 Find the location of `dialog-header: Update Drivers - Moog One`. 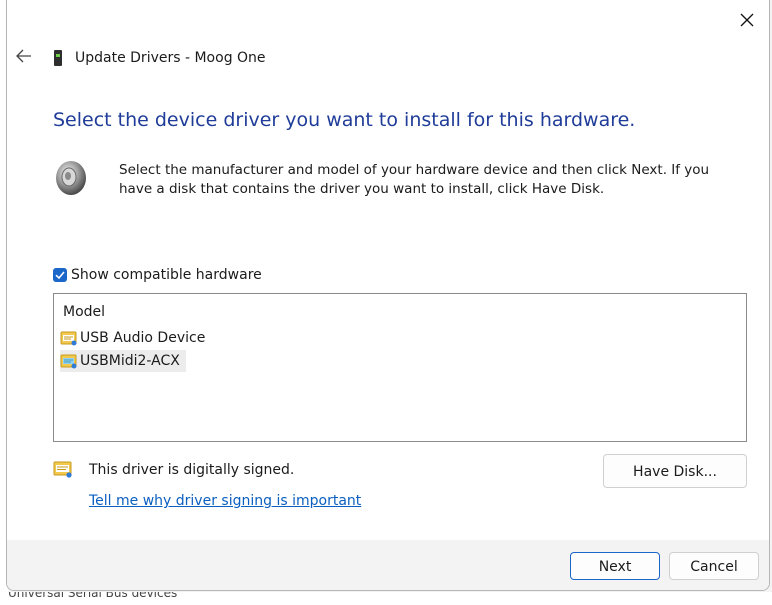

dialog-header: Update Drivers - Moog One is located at coordinates (139, 58).